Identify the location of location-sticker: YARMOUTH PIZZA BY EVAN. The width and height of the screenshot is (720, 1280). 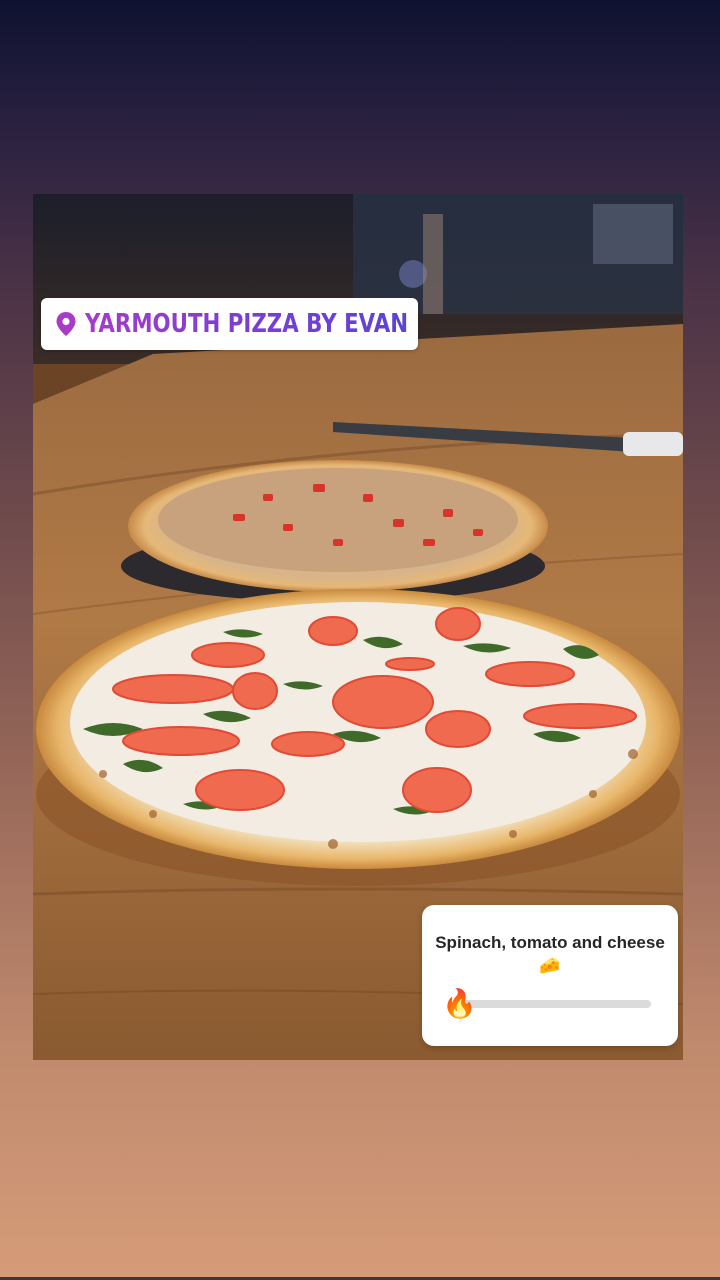
(229, 324).